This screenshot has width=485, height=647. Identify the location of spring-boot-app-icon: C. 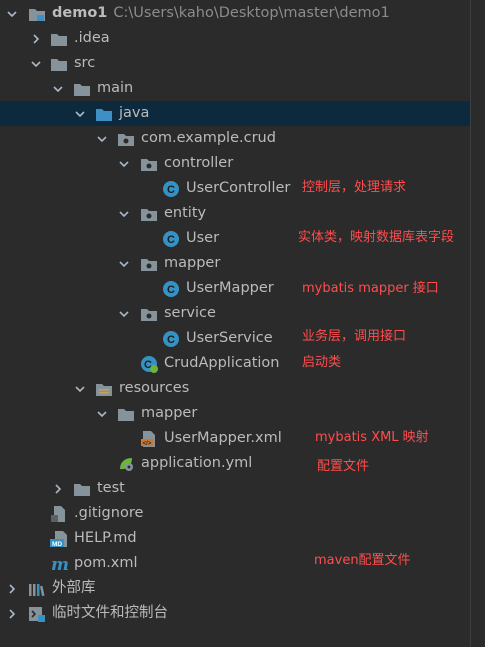
(149, 364).